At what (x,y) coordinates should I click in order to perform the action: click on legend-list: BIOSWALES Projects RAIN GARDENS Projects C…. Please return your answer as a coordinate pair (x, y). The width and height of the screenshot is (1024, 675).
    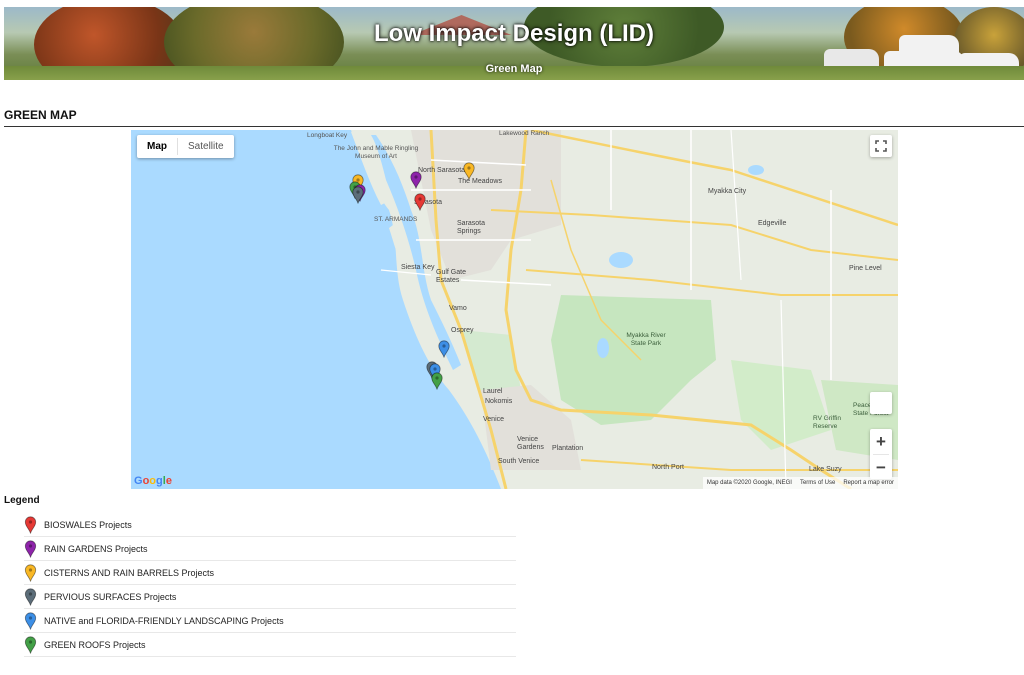
    Looking at the image, I should click on (270, 585).